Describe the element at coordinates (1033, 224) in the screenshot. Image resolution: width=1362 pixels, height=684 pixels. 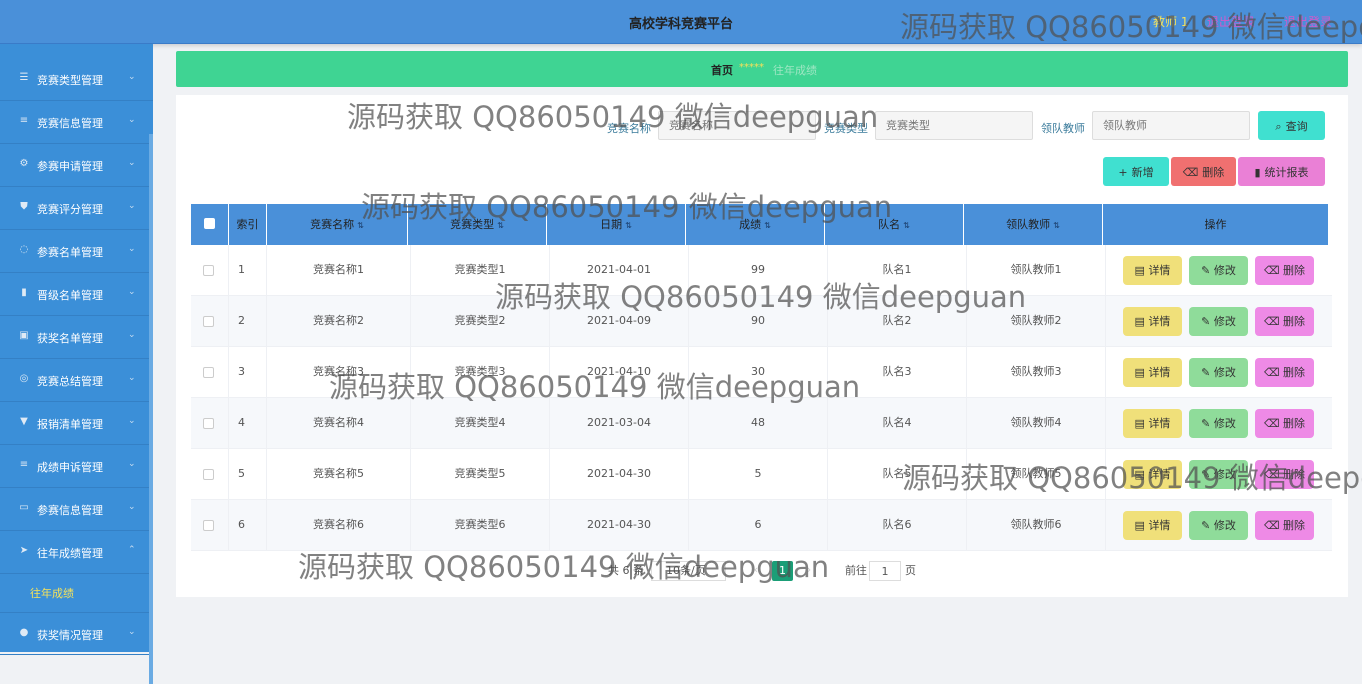
I see `header-teacher: 领队教师 ⇅` at that location.